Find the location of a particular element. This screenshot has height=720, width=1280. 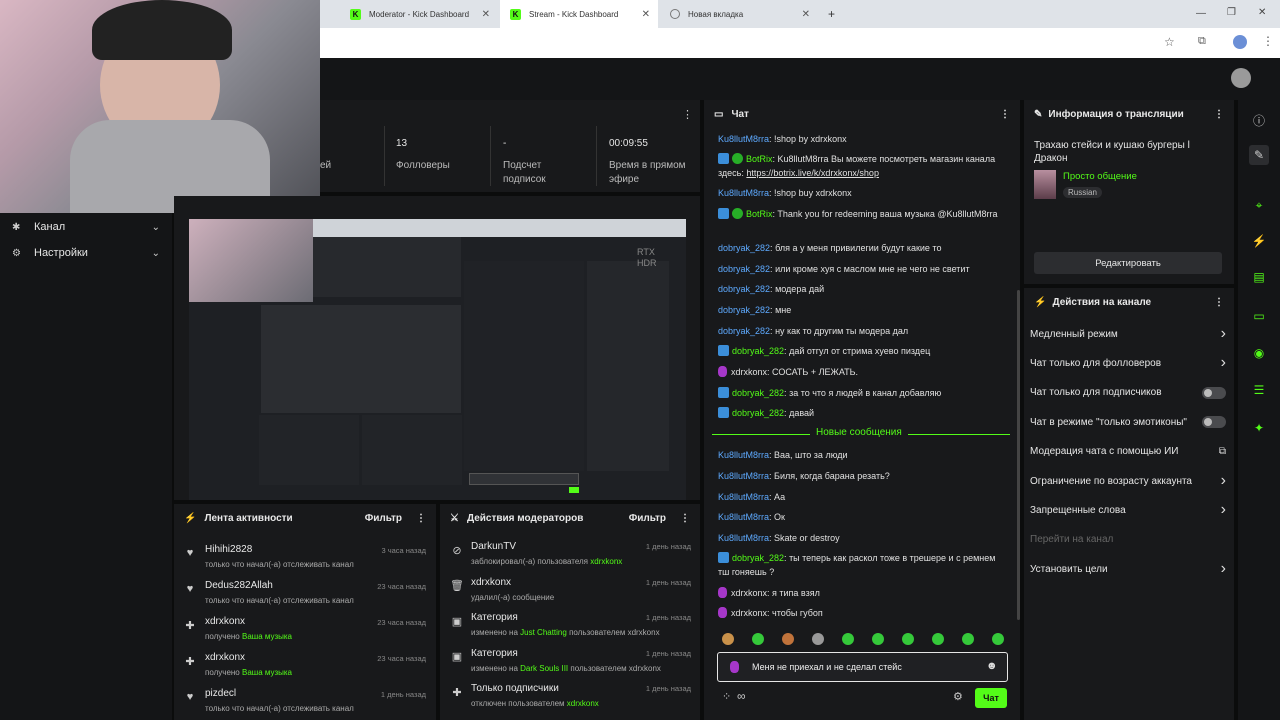

chat-scrollbar is located at coordinates (1018, 455).